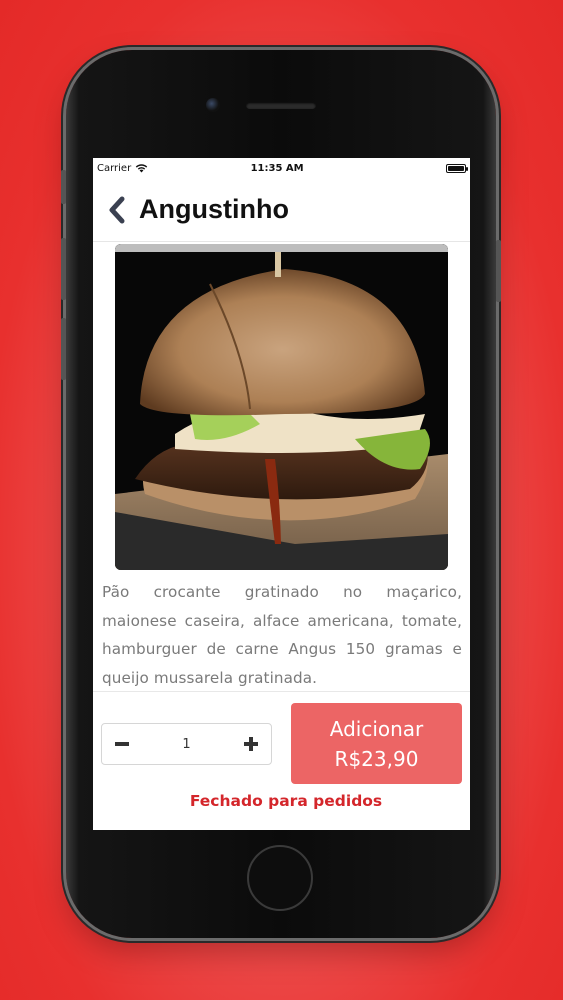  I want to click on add-button-price: R$23,90, so click(376, 758).